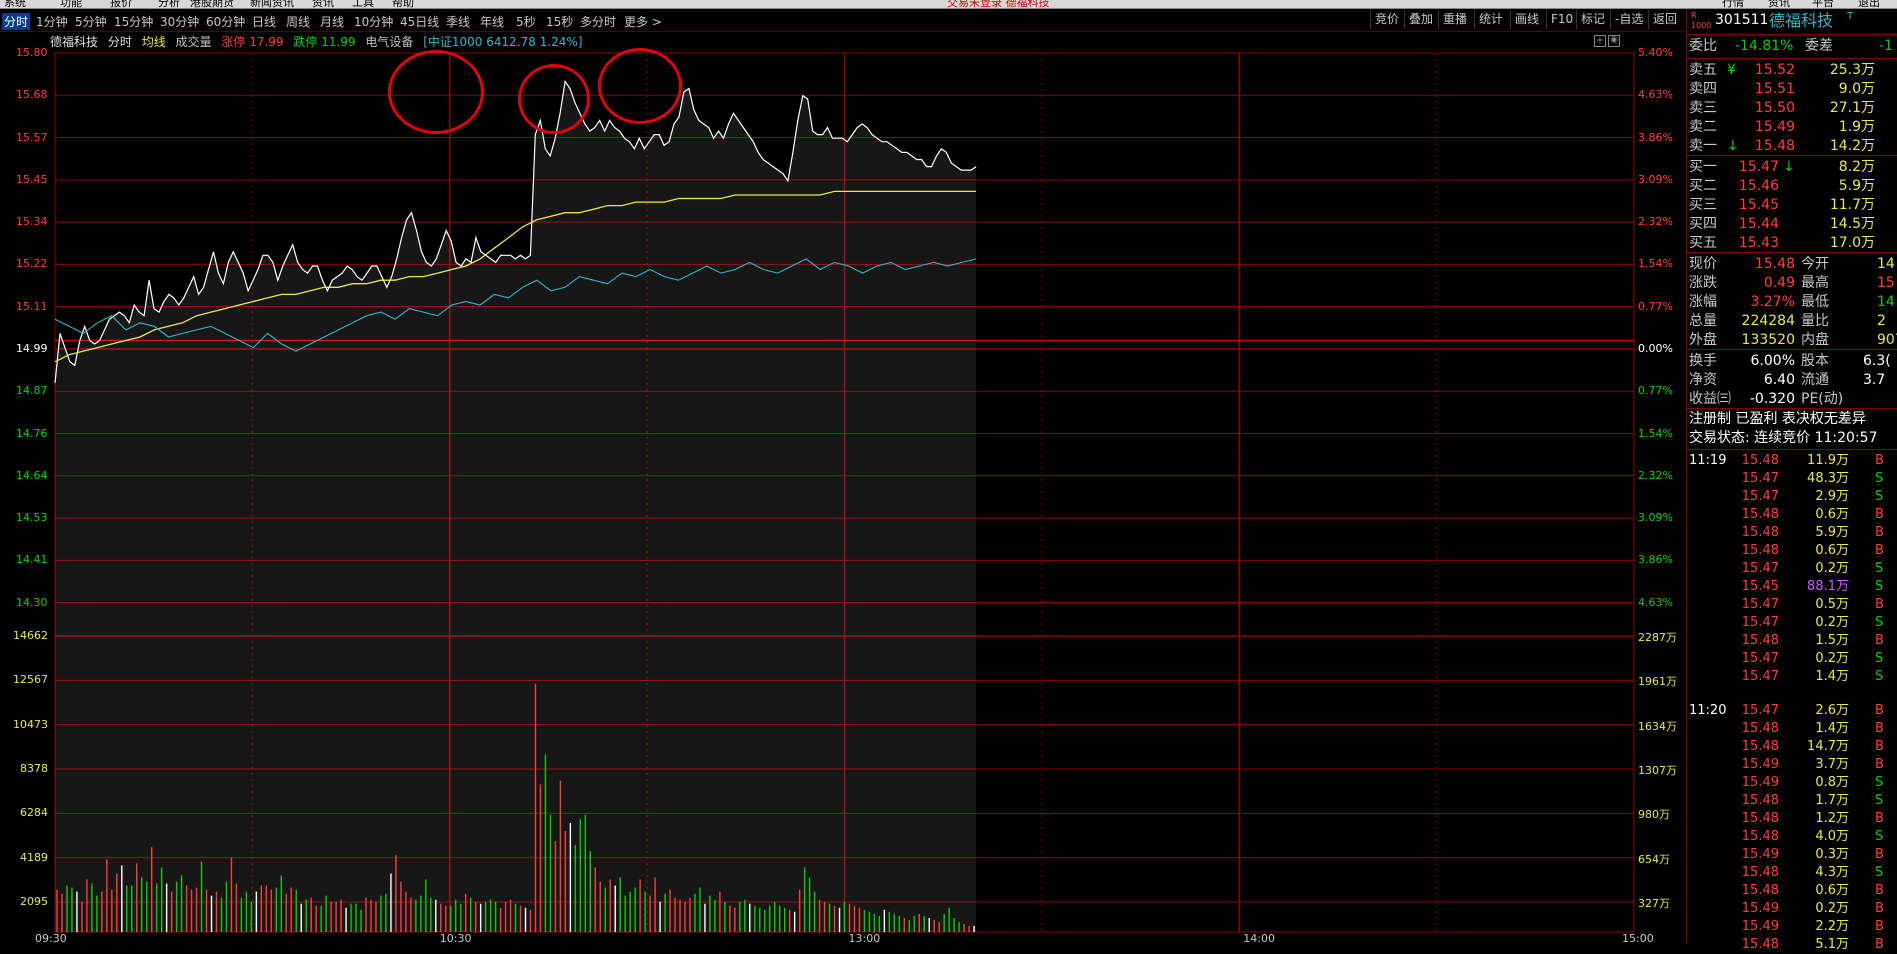  I want to click on volume-axis-label: 2095, so click(34, 901).